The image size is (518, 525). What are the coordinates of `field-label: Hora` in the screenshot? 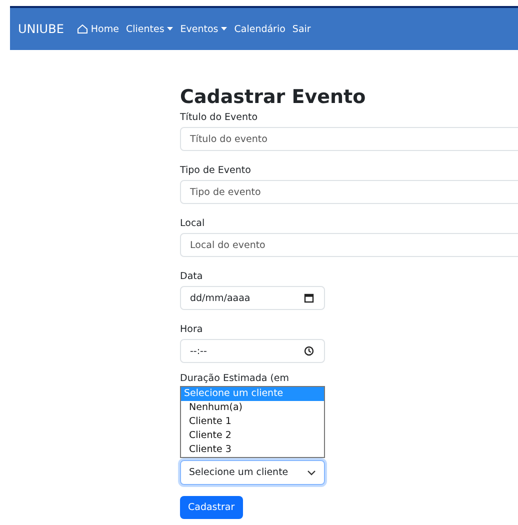 It's located at (192, 330).